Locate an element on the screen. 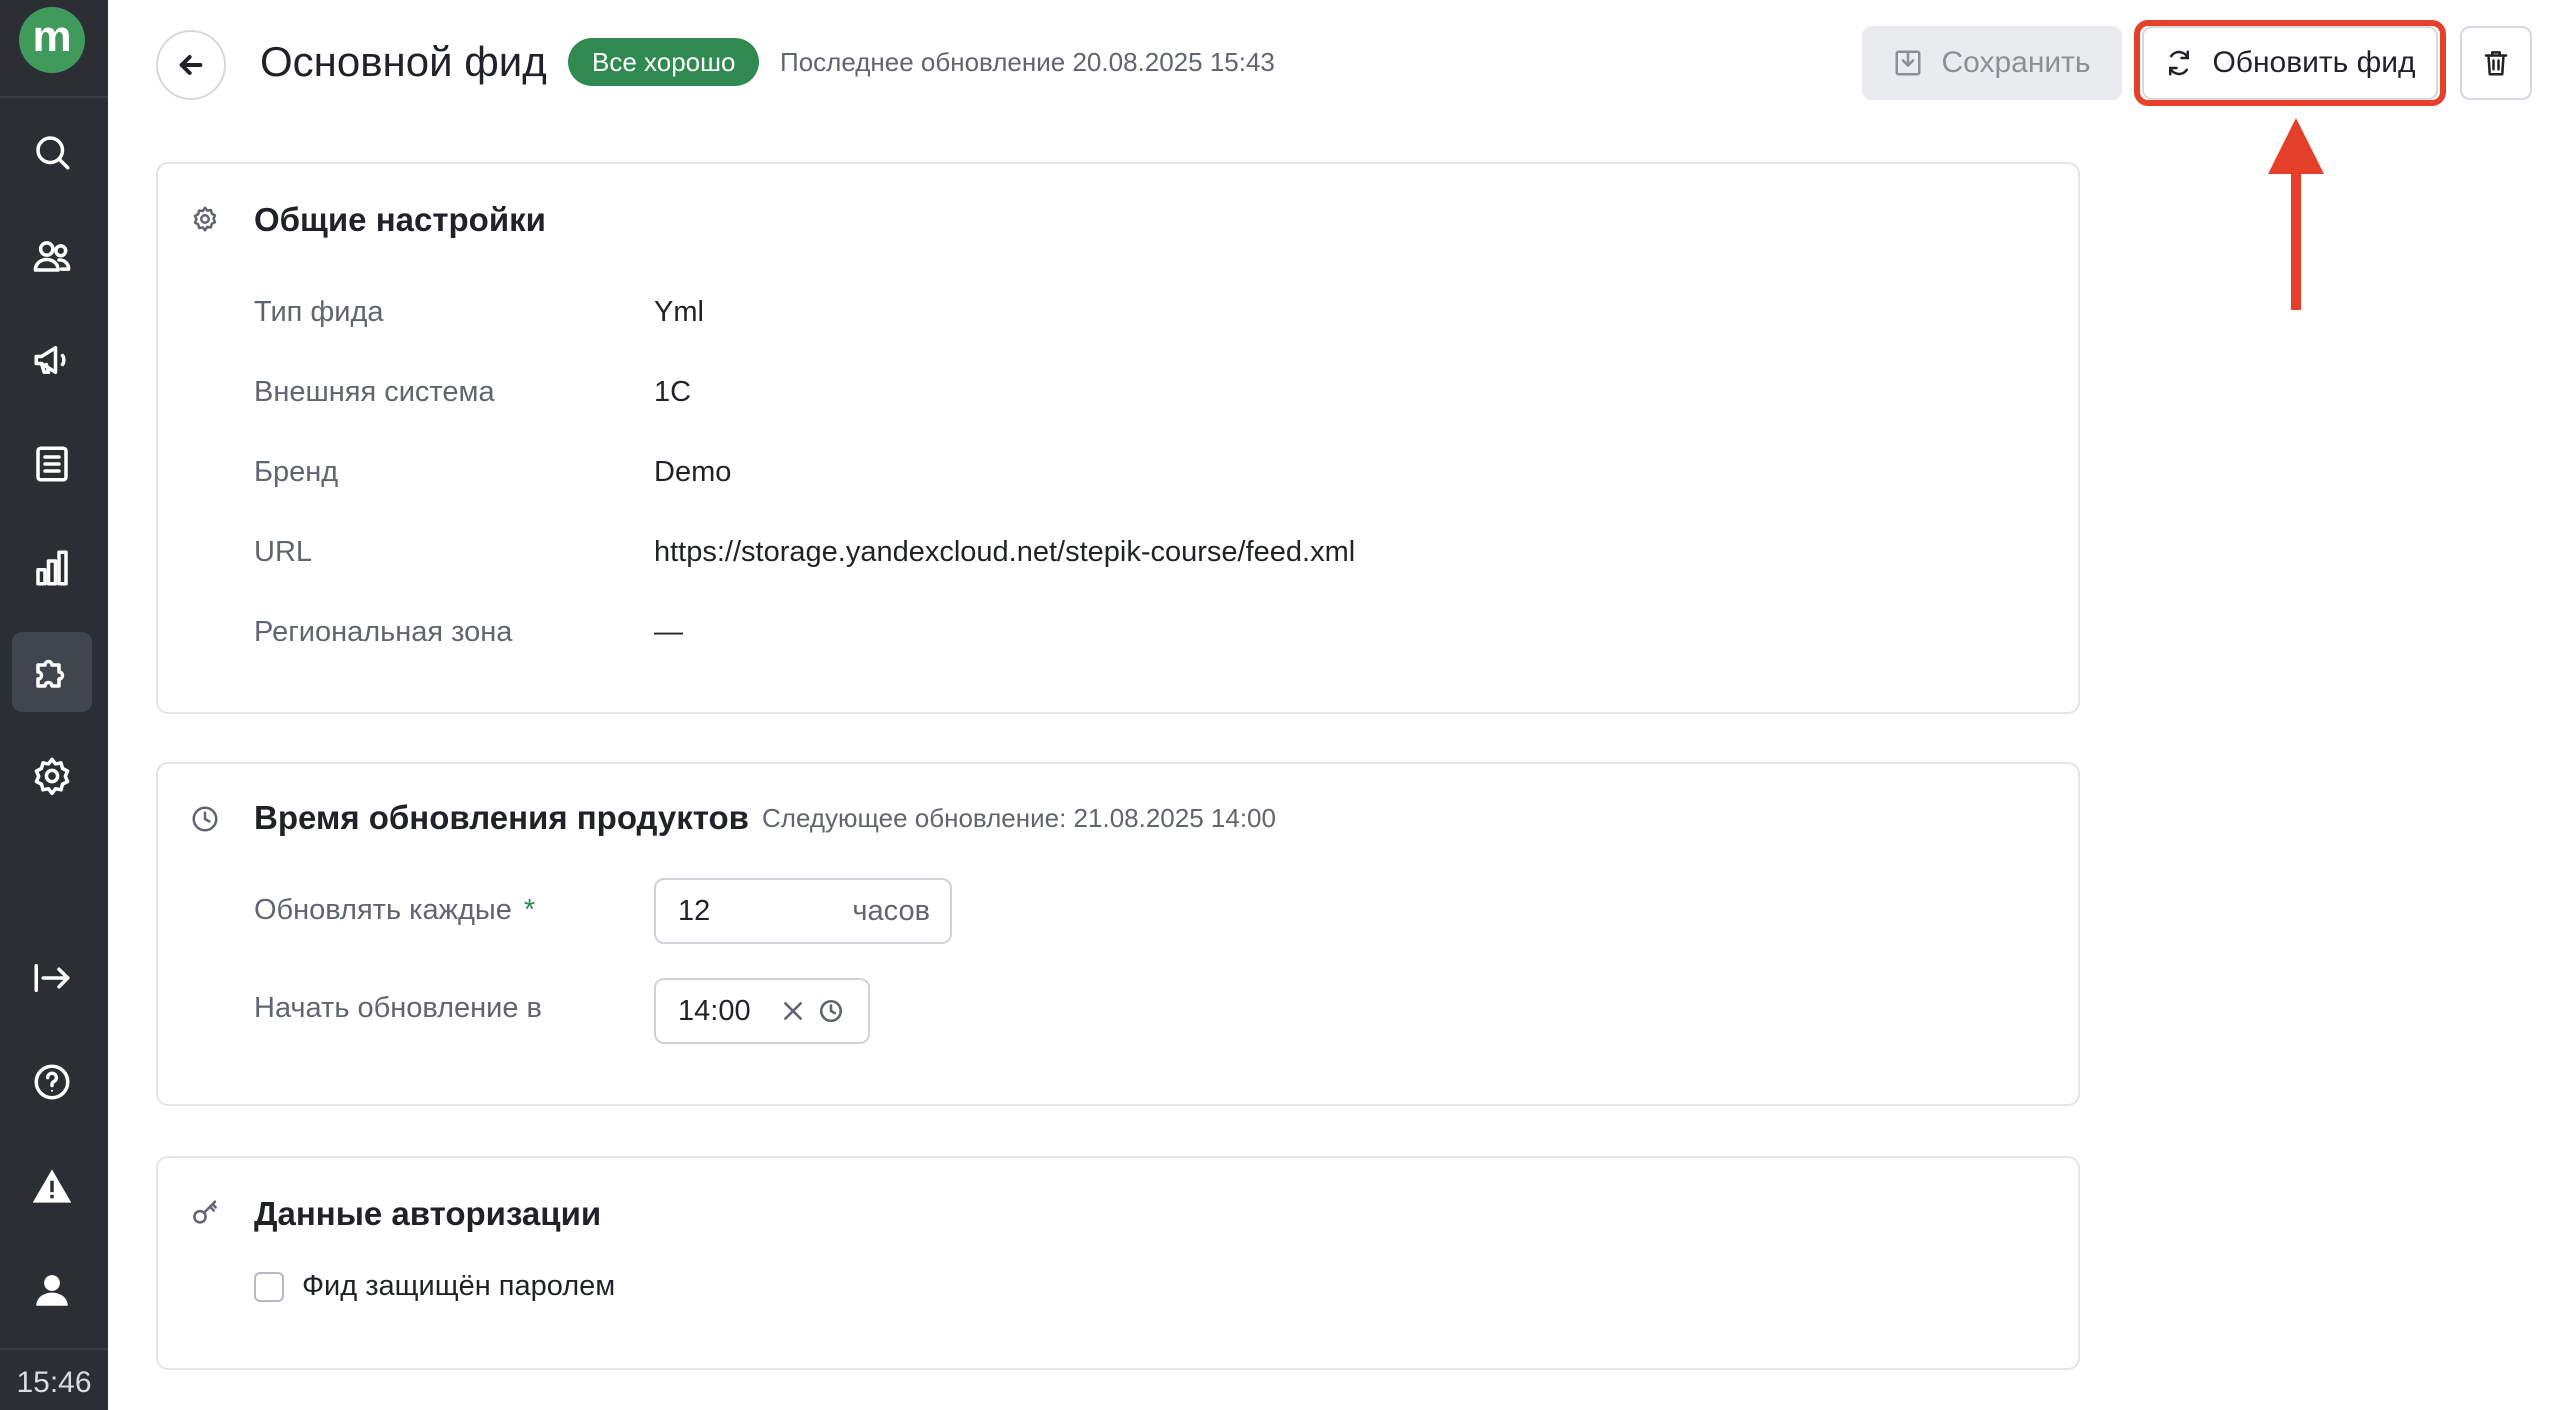 The image size is (2566, 1410). settings-section-icon is located at coordinates (205, 219).